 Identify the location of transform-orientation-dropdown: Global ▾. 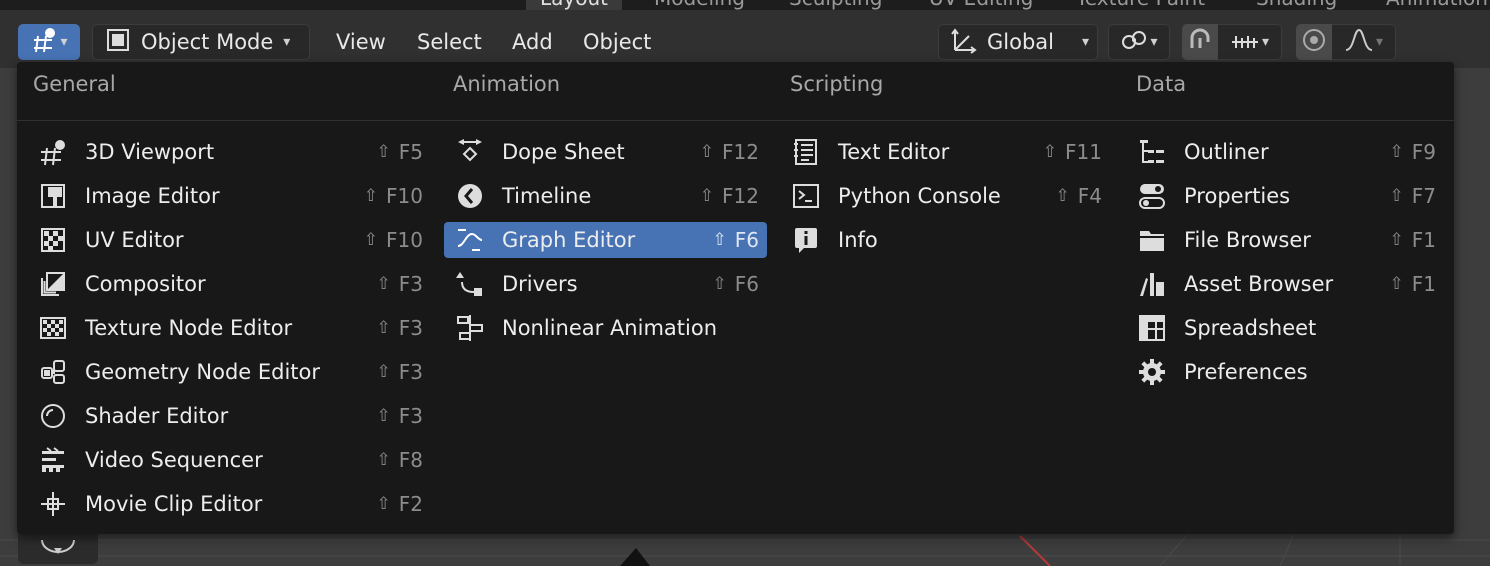
(1018, 42).